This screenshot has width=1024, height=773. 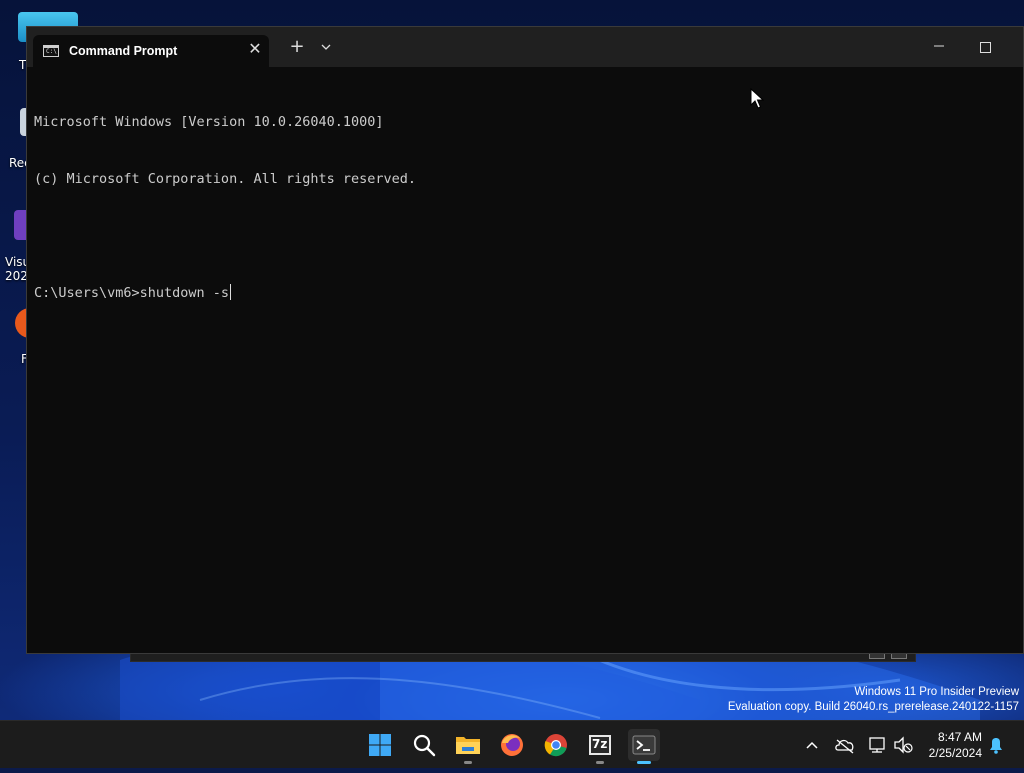 I want to click on taskbar-file-explorer, so click(x=468, y=746).